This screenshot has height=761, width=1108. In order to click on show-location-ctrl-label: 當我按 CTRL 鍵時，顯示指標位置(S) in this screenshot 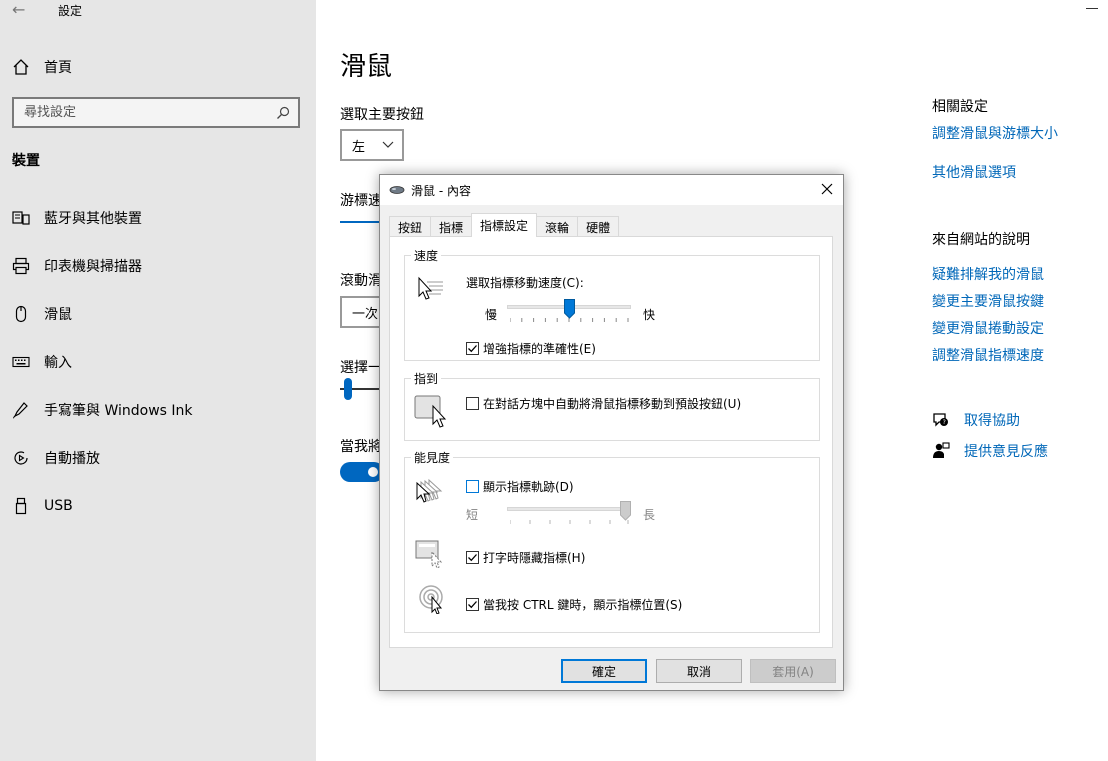, I will do `click(583, 605)`.